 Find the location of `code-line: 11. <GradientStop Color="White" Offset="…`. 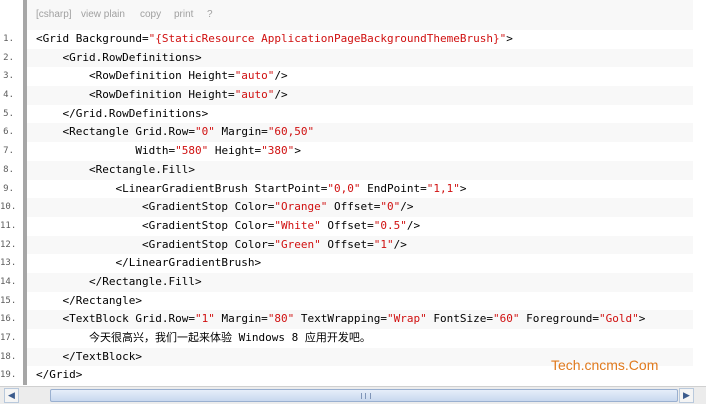

code-line: 11. <GradientStop Color="White" Offset="… is located at coordinates (346, 226).